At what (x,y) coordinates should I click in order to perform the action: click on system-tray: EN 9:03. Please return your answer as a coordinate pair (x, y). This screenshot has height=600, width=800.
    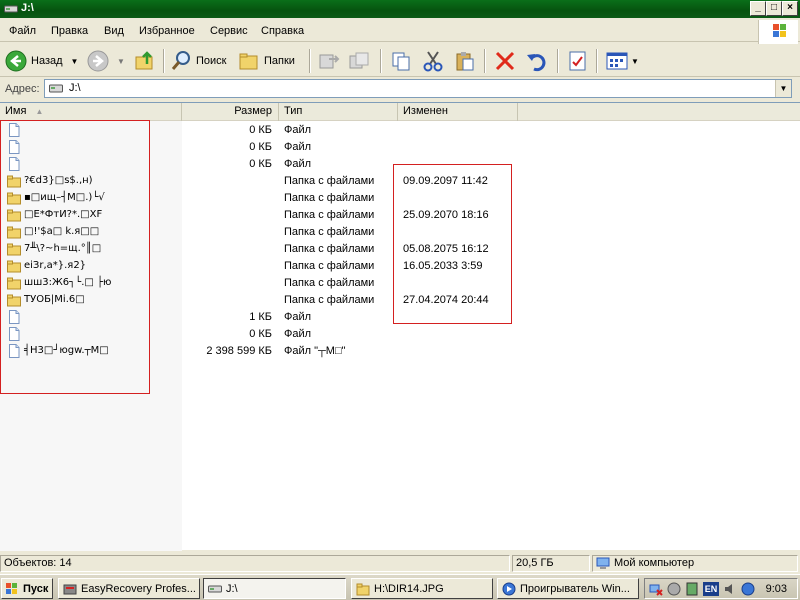
    Looking at the image, I should click on (721, 588).